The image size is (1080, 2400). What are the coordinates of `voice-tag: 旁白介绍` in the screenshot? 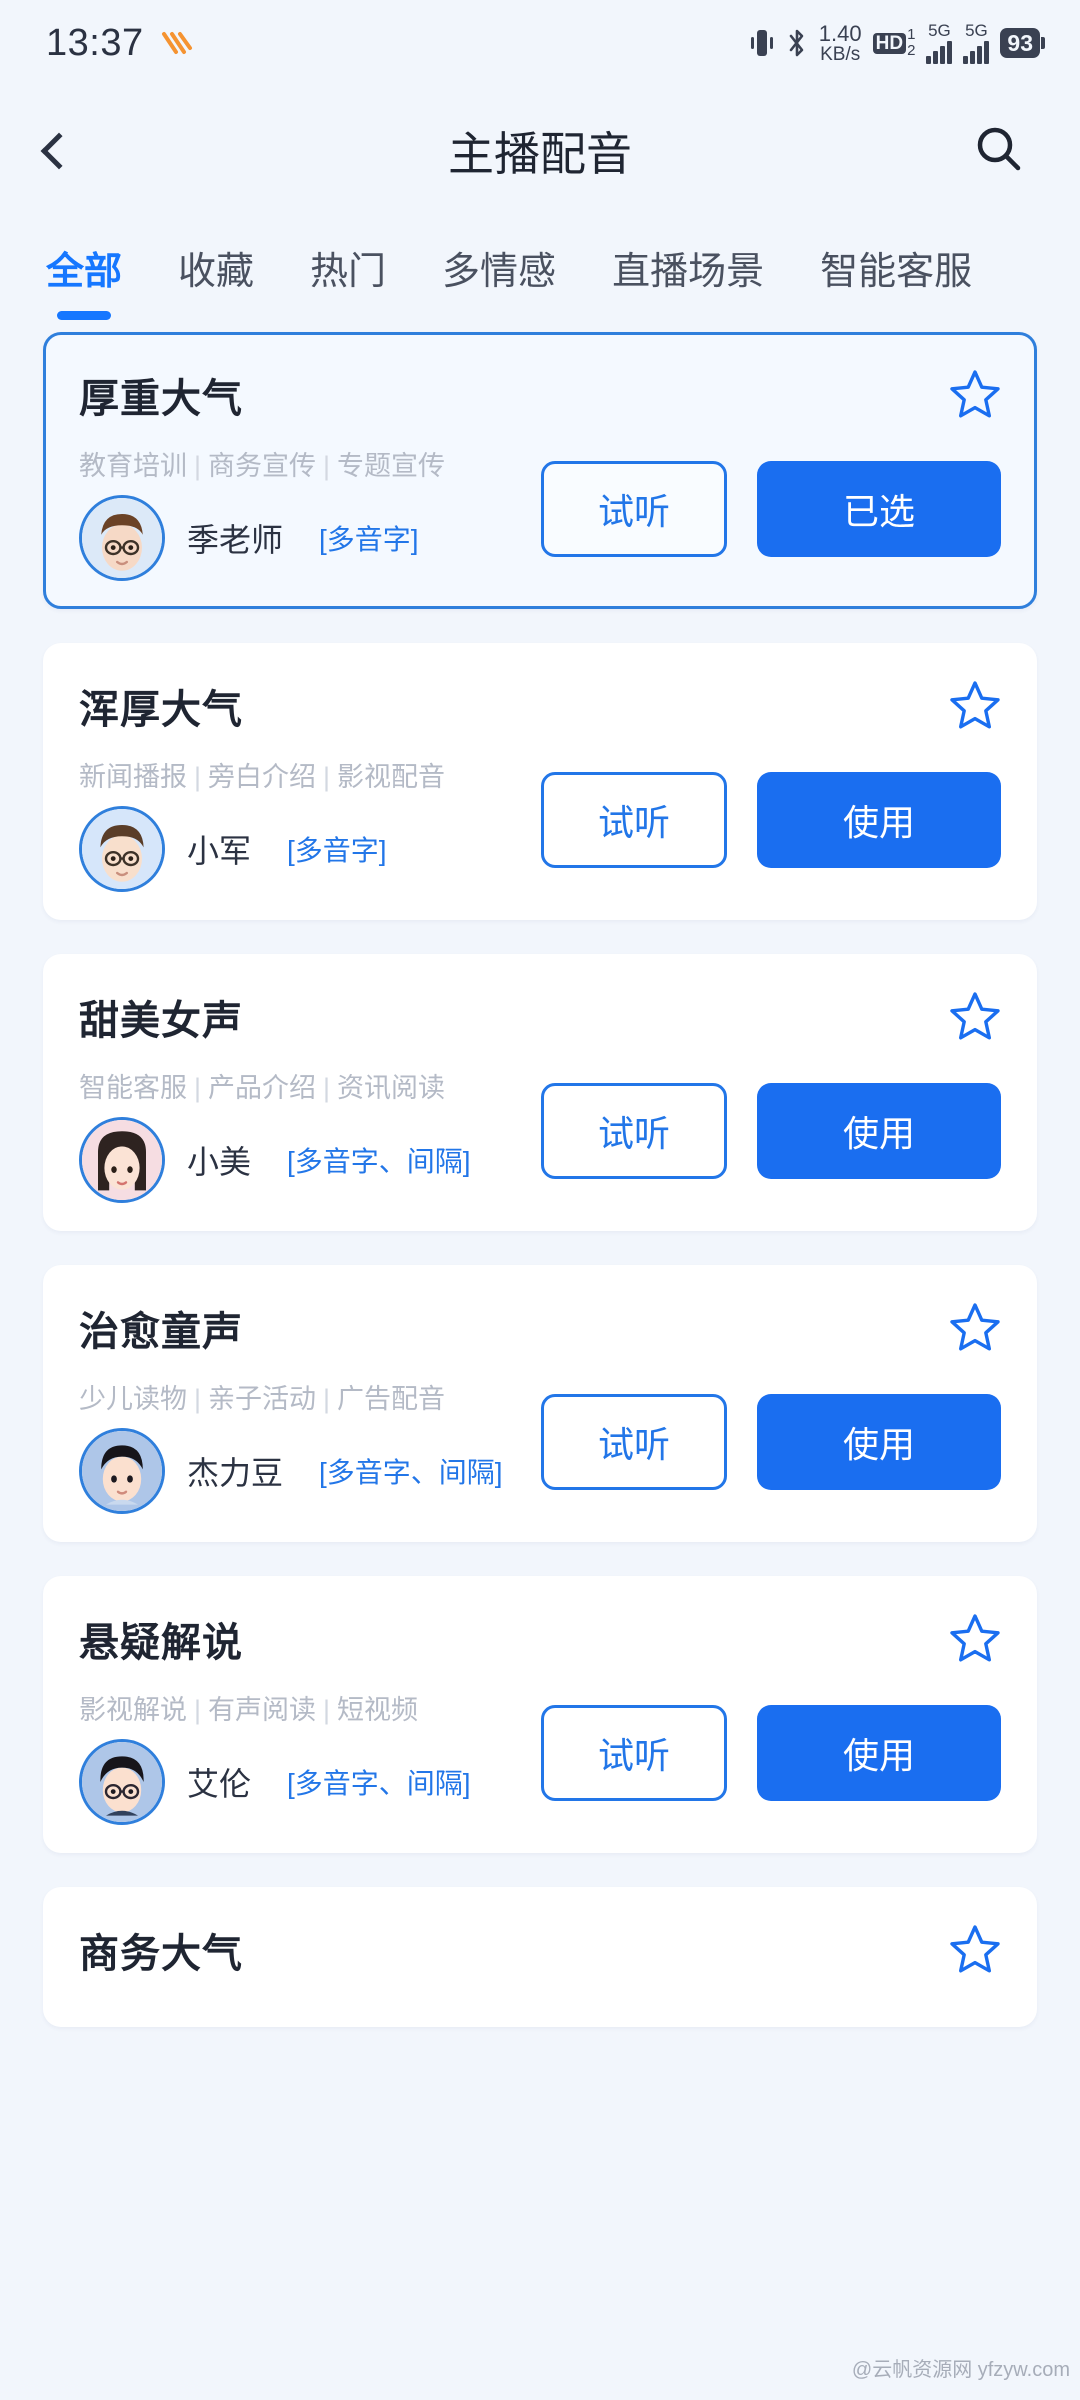 It's located at (262, 777).